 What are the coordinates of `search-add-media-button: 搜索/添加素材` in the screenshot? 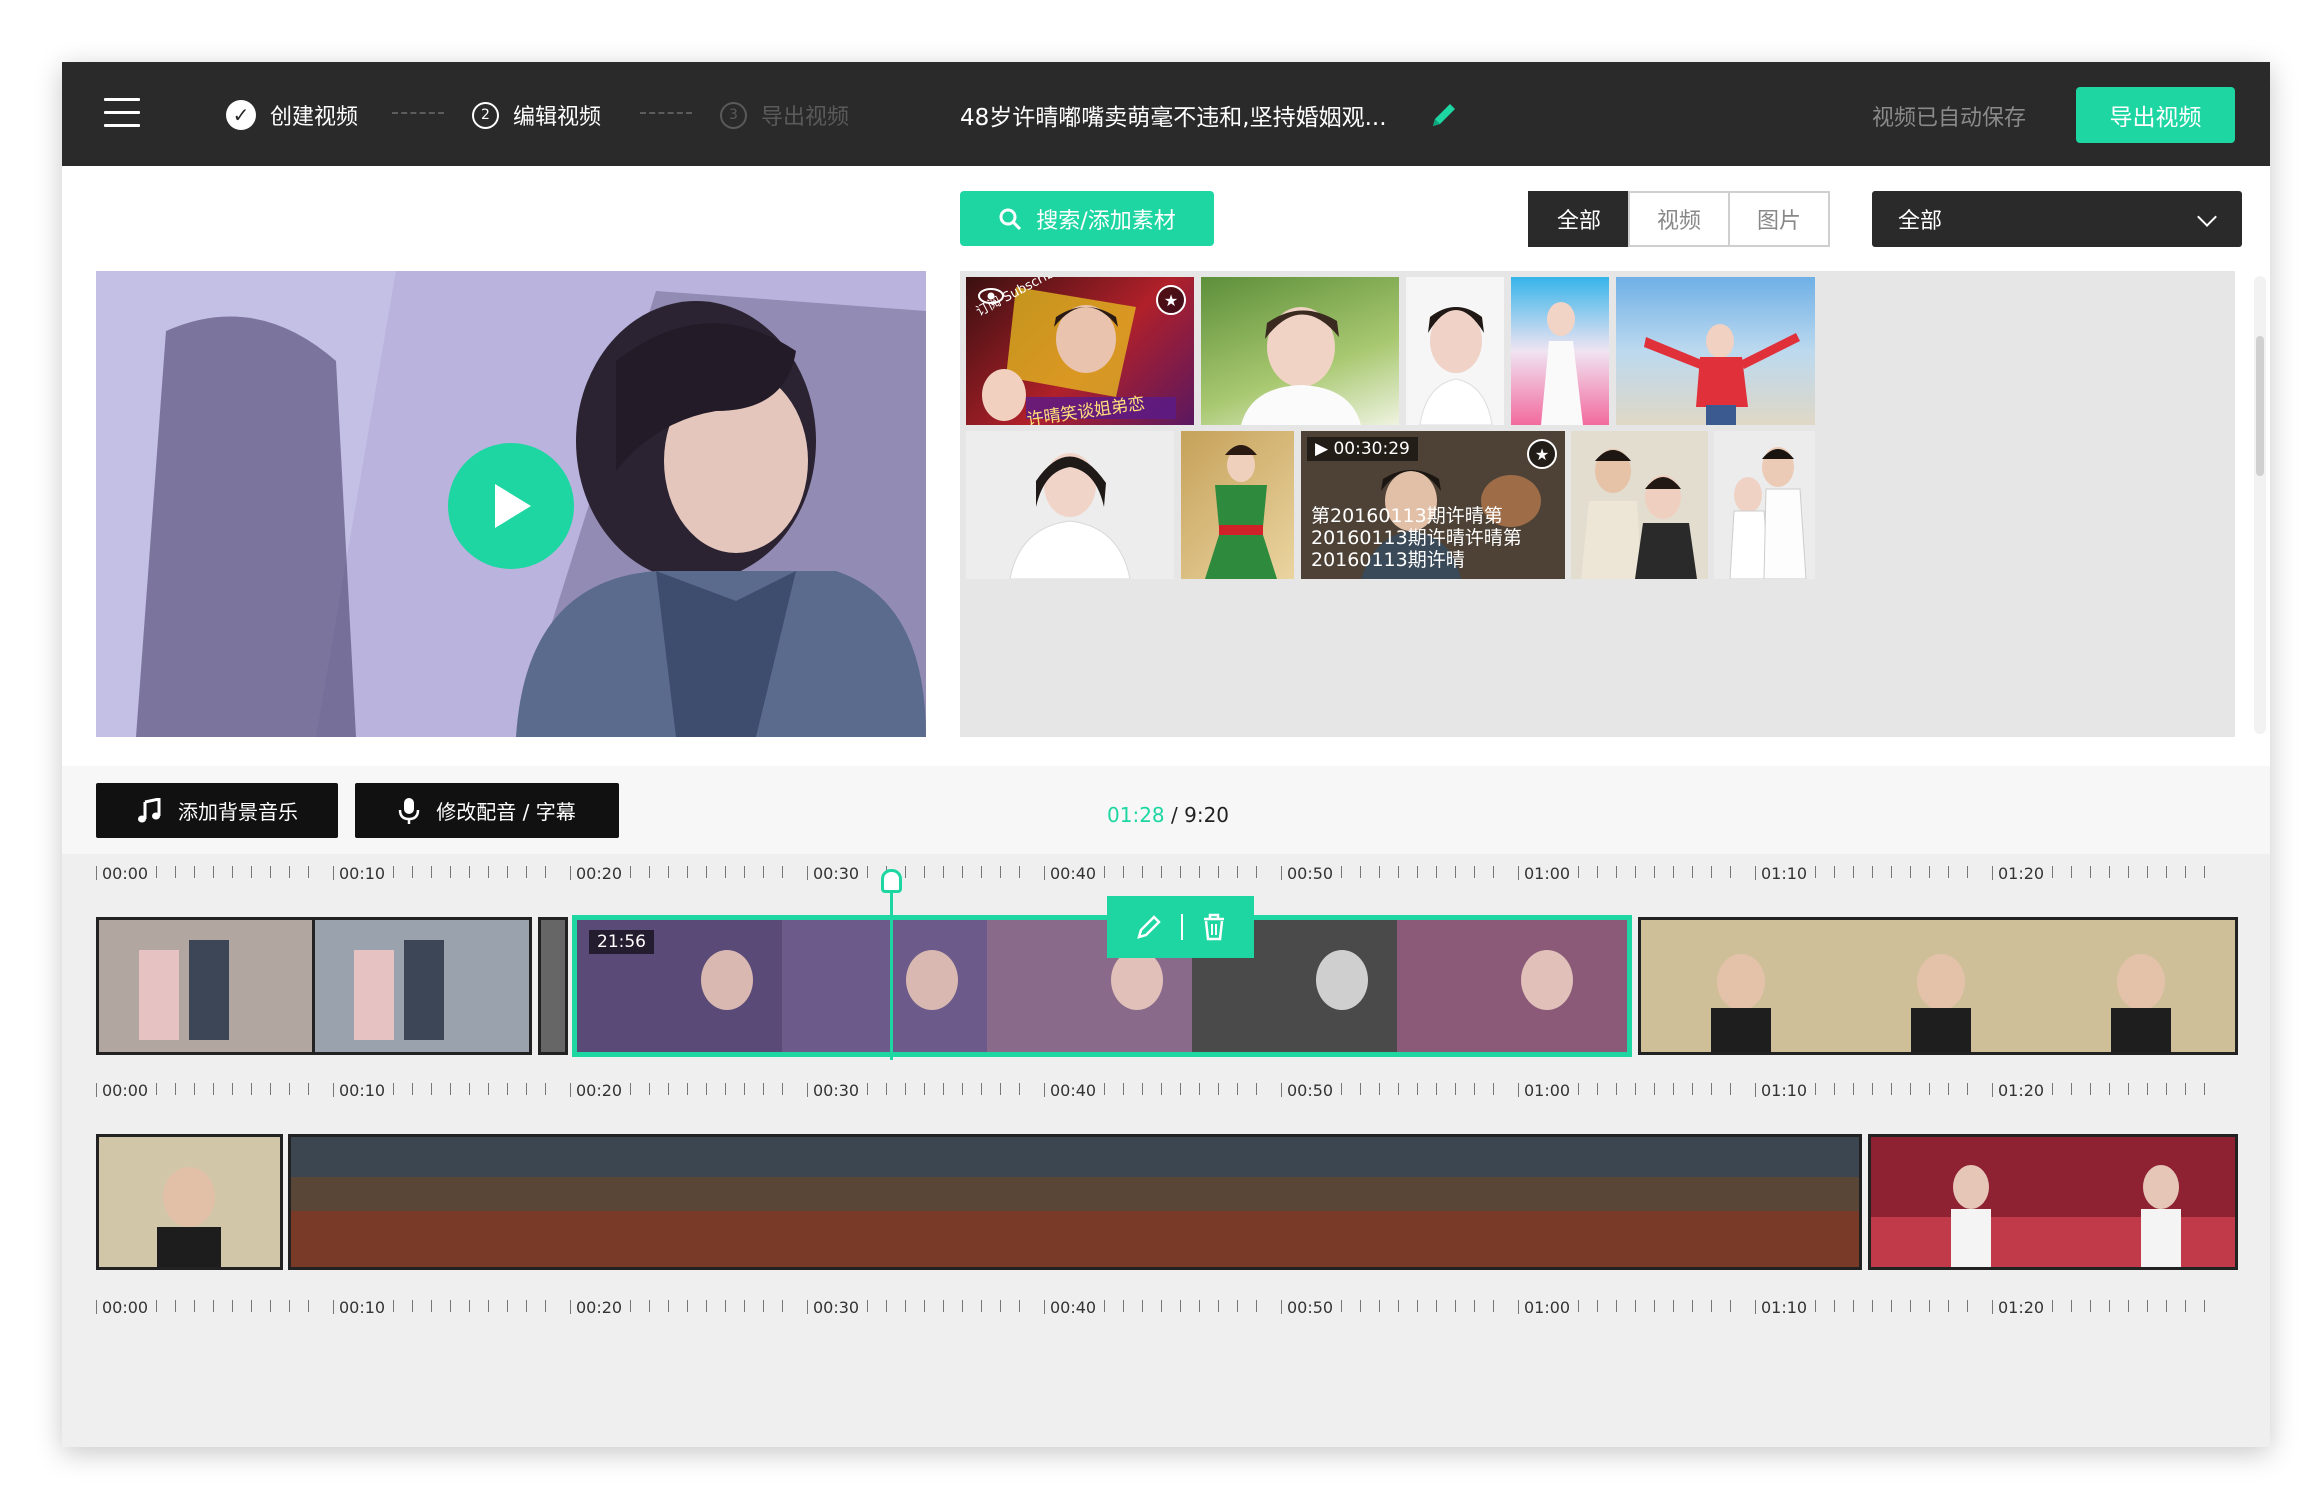 It's located at (1087, 218).